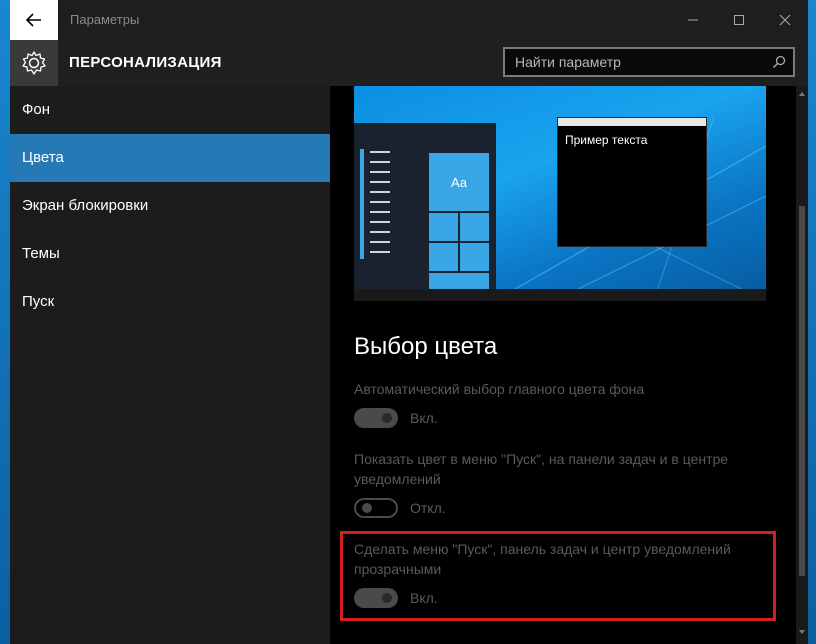 This screenshot has width=816, height=644. Describe the element at coordinates (409, 20) in the screenshot. I see `title-bar: Параметры` at that location.